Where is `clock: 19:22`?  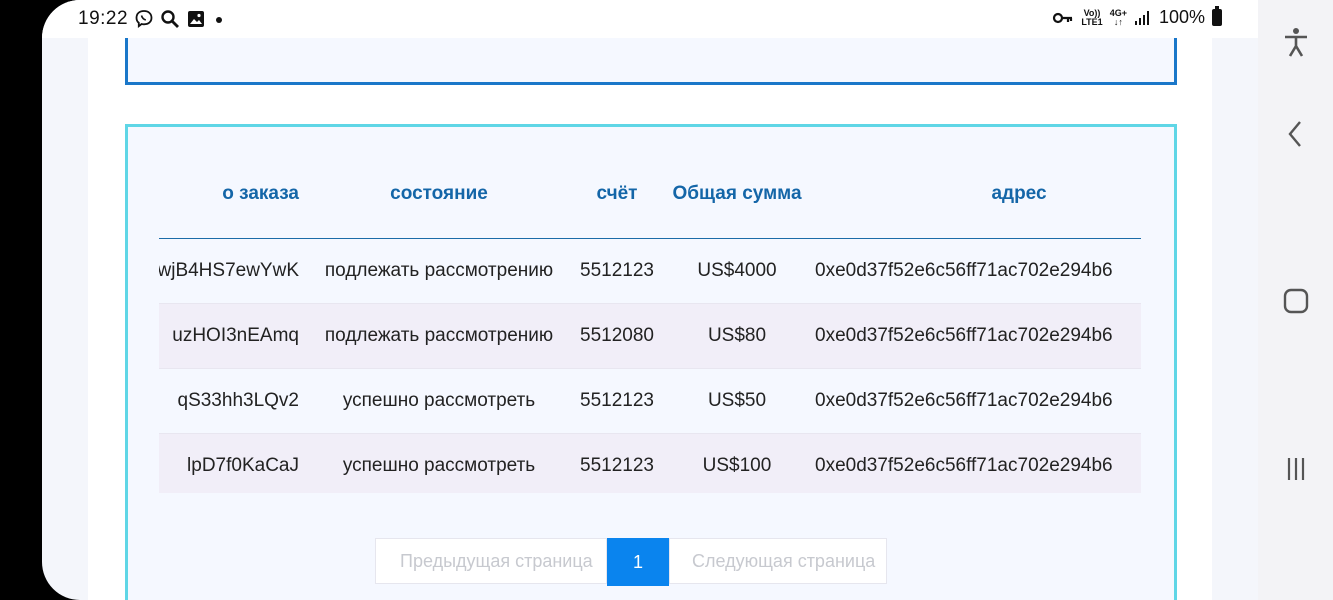
clock: 19:22 is located at coordinates (103, 18).